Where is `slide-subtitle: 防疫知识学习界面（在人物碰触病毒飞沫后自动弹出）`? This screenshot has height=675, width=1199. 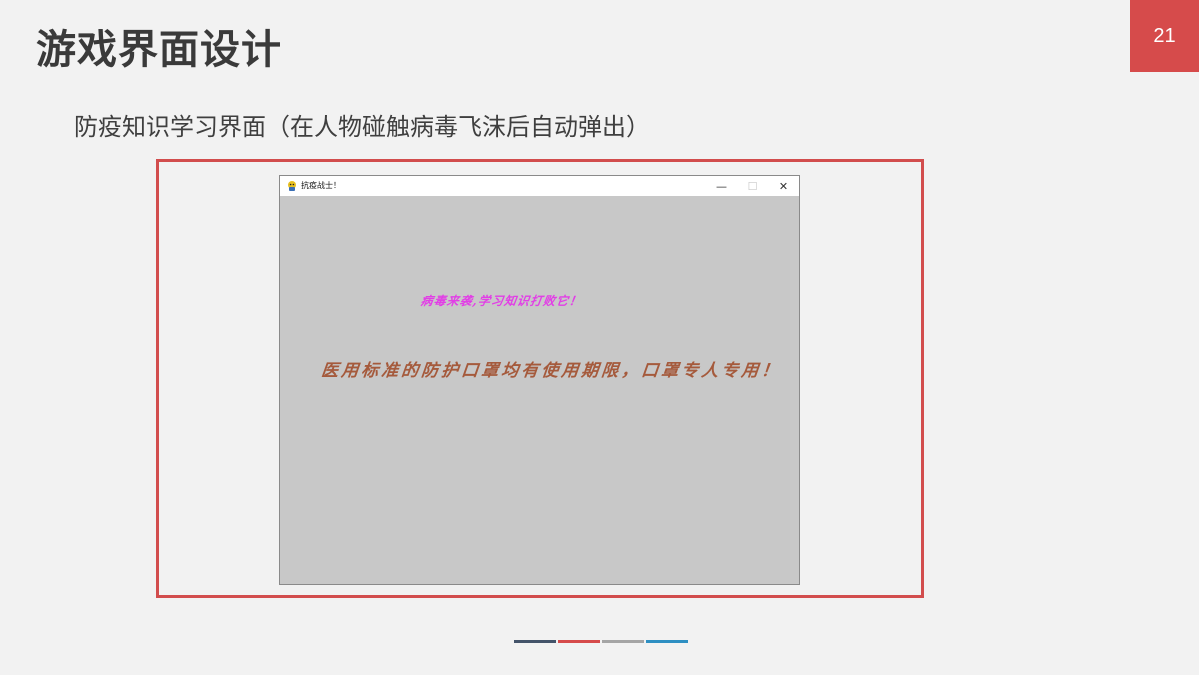
slide-subtitle: 防疫知识学习界面（在人物碰触病毒飞沫后自动弹出） is located at coordinates (362, 127).